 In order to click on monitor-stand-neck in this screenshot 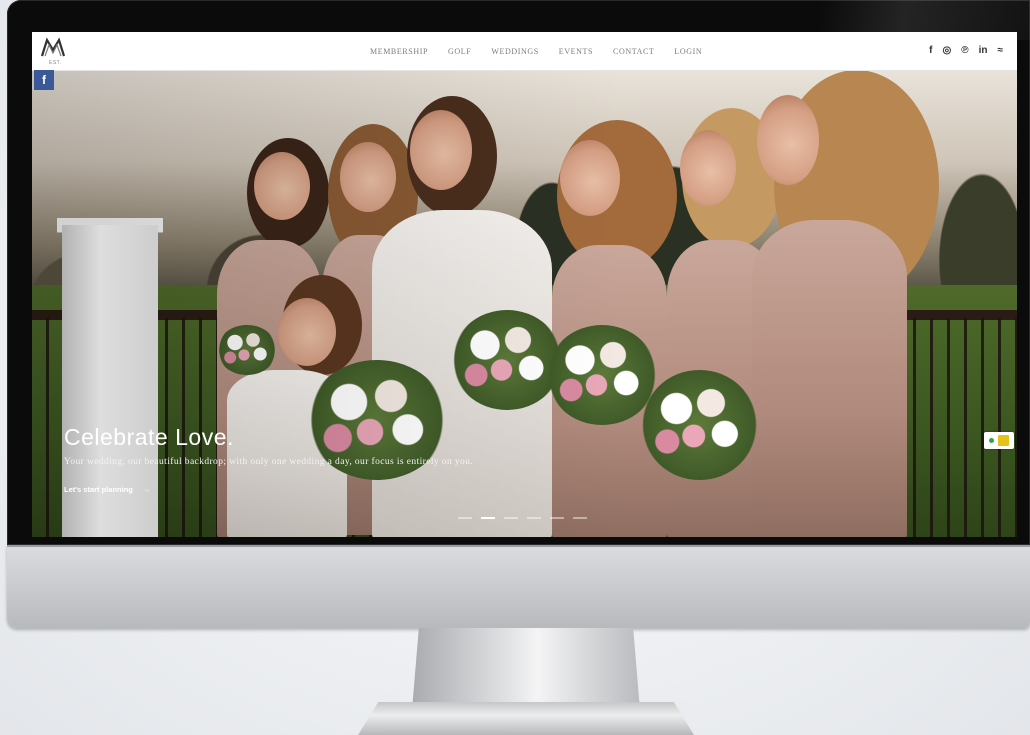, I will do `click(526, 669)`.